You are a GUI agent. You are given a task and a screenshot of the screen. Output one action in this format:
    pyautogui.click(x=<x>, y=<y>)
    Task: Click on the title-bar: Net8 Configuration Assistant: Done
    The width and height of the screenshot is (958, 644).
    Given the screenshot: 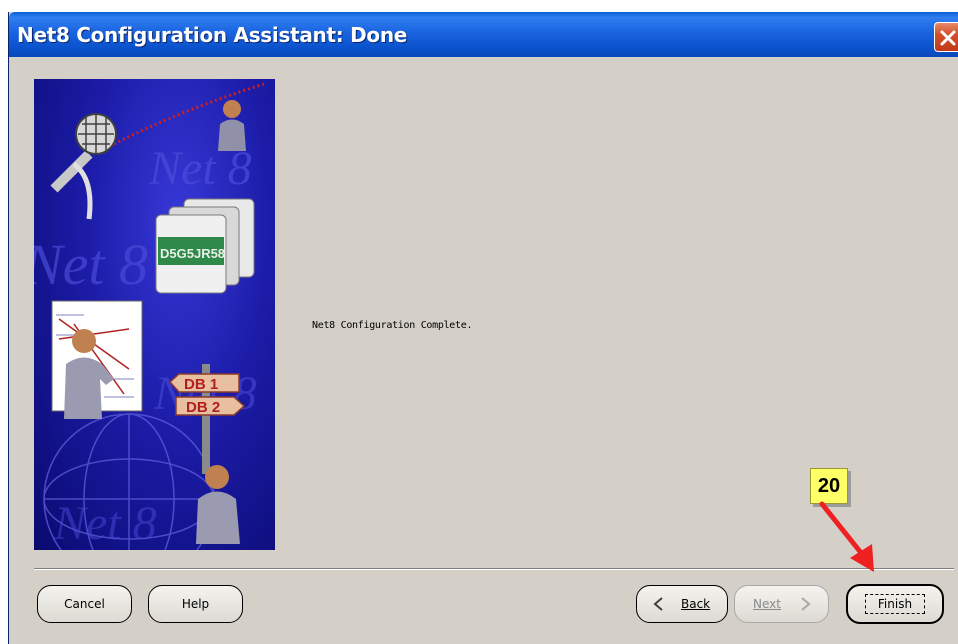 What is the action you would take?
    pyautogui.click(x=483, y=34)
    